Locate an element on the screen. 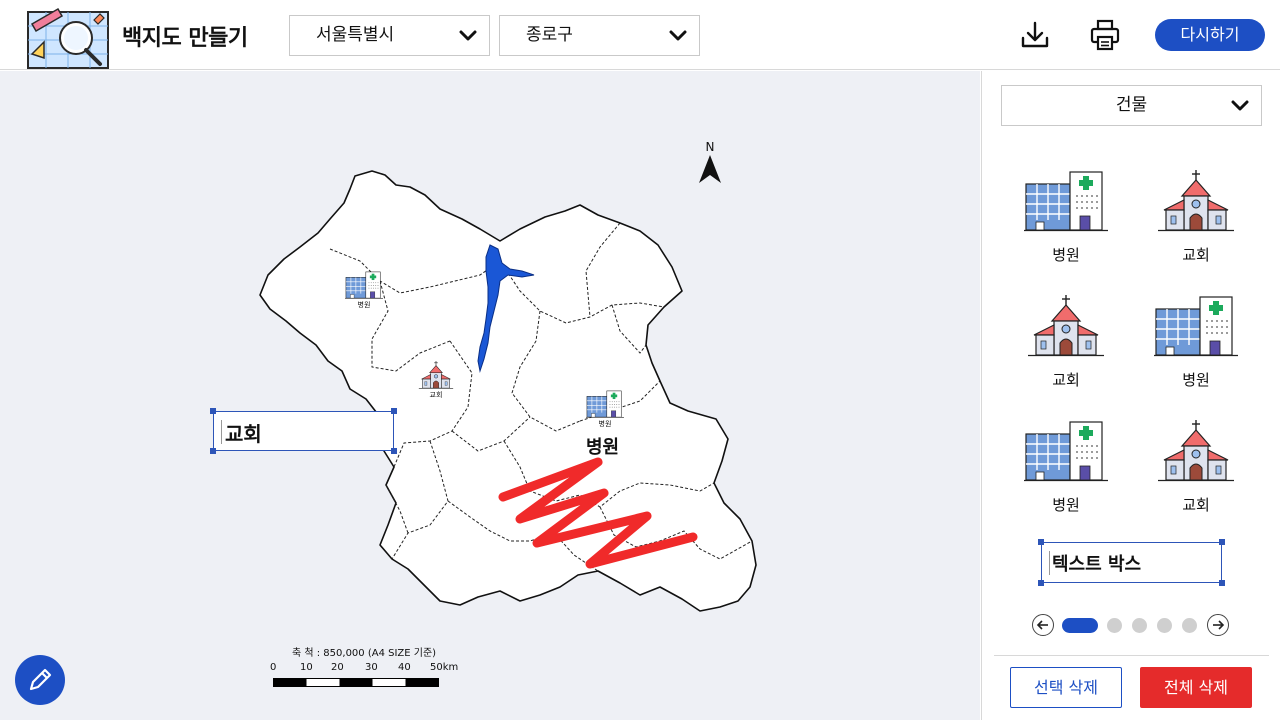 This screenshot has height=720, width=1280. north-arrow: N is located at coordinates (710, 164).